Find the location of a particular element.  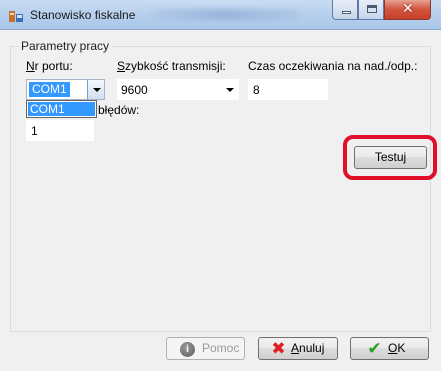

port-dropdown-list: COM1 is located at coordinates (61, 109).